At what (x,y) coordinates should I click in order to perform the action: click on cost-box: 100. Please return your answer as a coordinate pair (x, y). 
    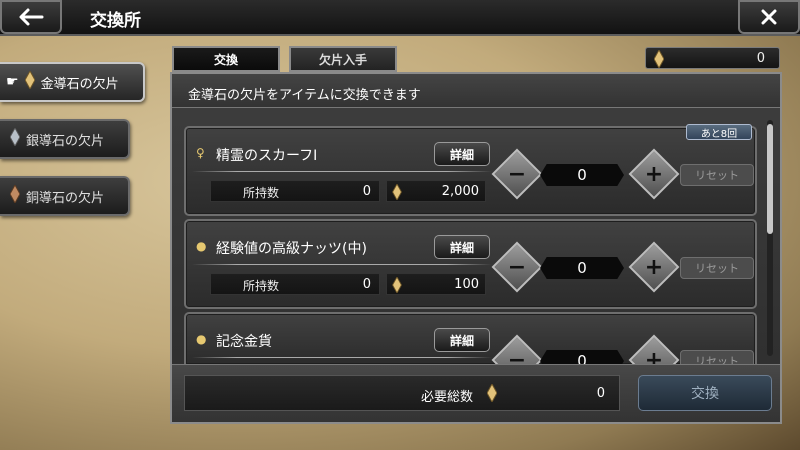
    Looking at the image, I should click on (436, 284).